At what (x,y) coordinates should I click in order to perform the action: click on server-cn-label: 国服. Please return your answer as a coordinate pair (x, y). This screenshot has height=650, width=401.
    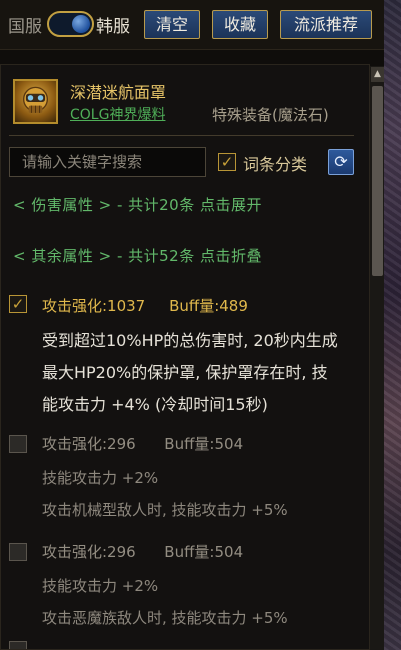
    Looking at the image, I should click on (25, 24).